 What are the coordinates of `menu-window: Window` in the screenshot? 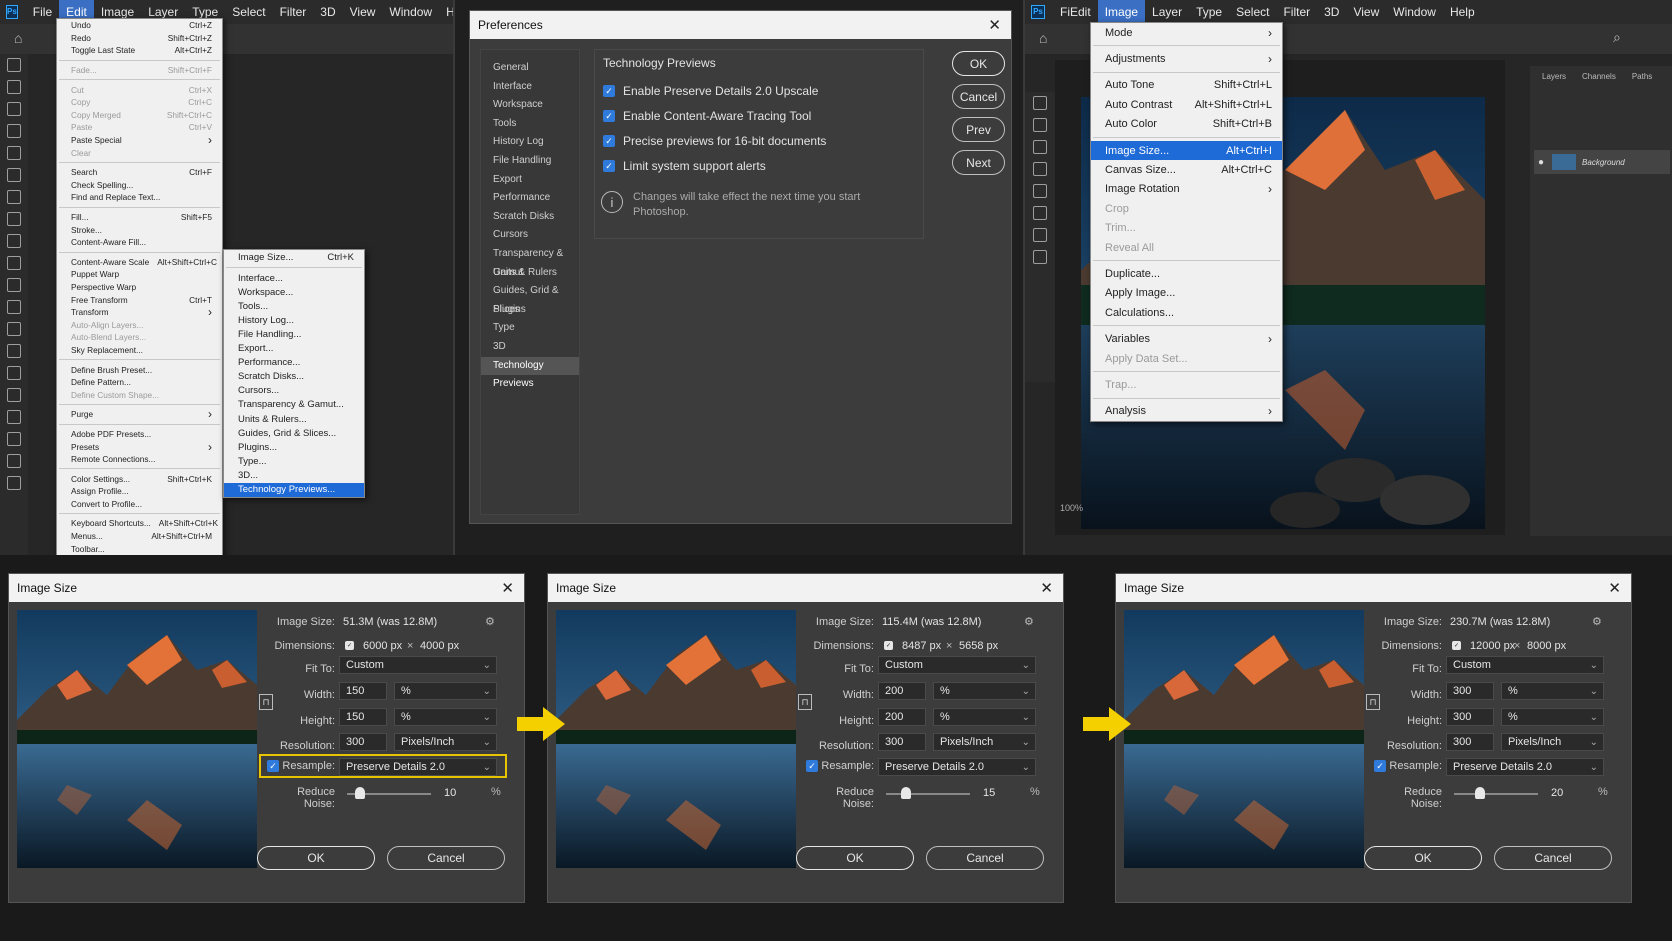 It's located at (1414, 12).